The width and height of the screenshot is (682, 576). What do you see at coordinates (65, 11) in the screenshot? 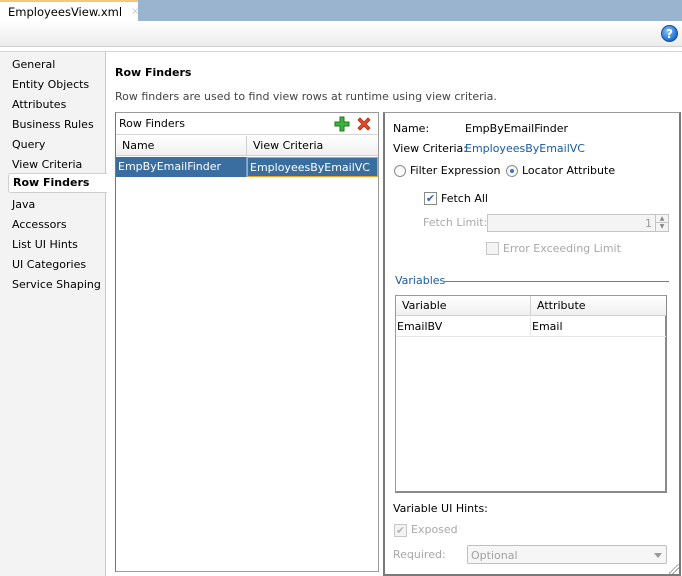
I see `tab-title: EmployeesView.xml` at bounding box center [65, 11].